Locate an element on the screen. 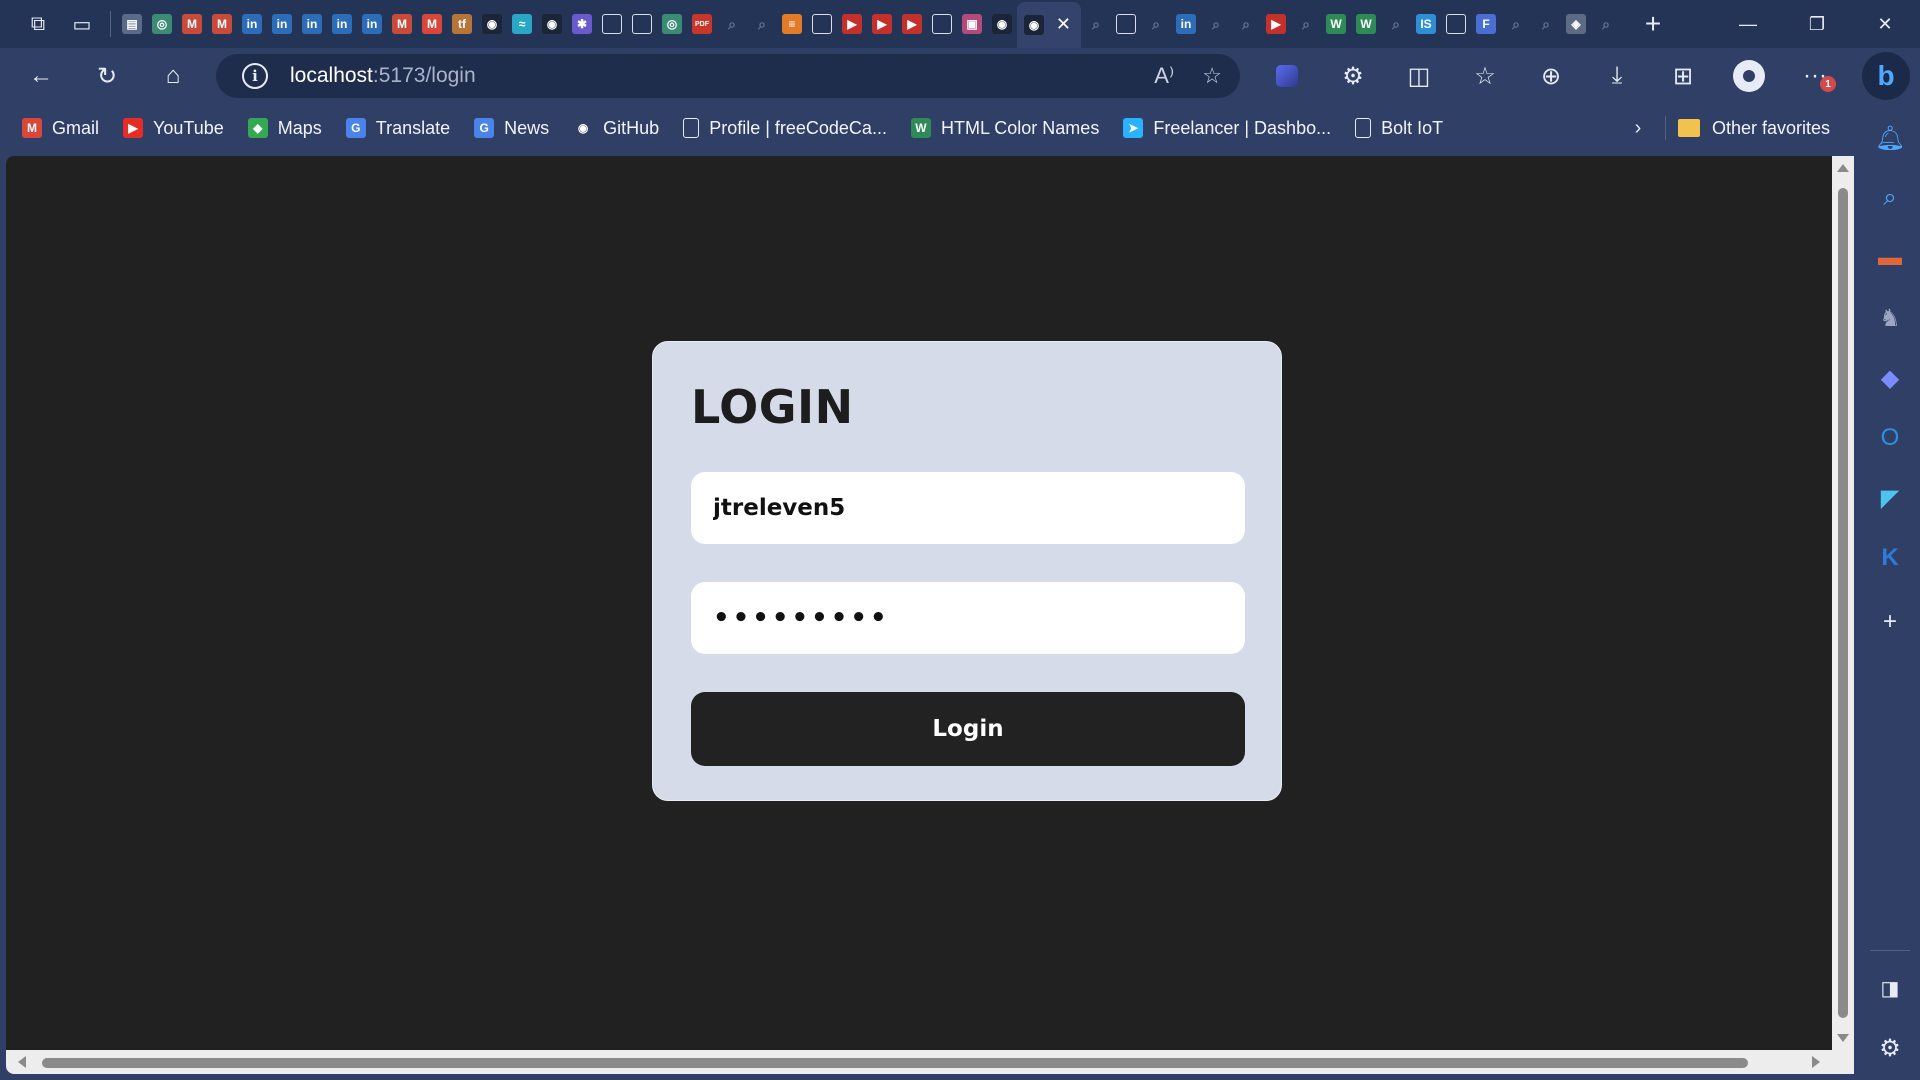  username-field is located at coordinates (968, 508).